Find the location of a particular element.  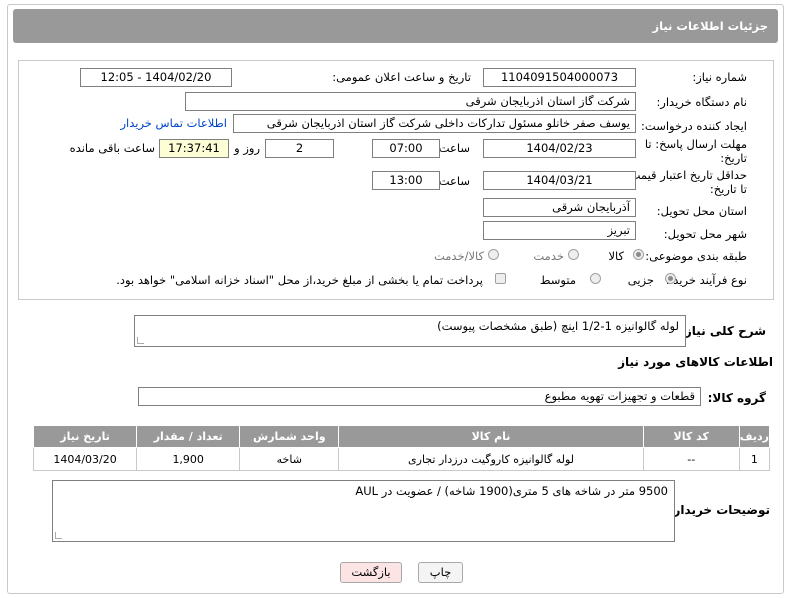

col-item-name: نام کالا is located at coordinates (491, 436).